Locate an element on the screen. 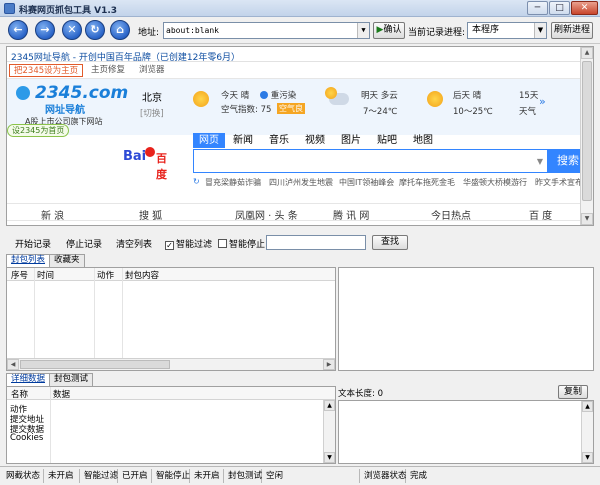  packet-hscroll: ◀ ▶ is located at coordinates (171, 364).